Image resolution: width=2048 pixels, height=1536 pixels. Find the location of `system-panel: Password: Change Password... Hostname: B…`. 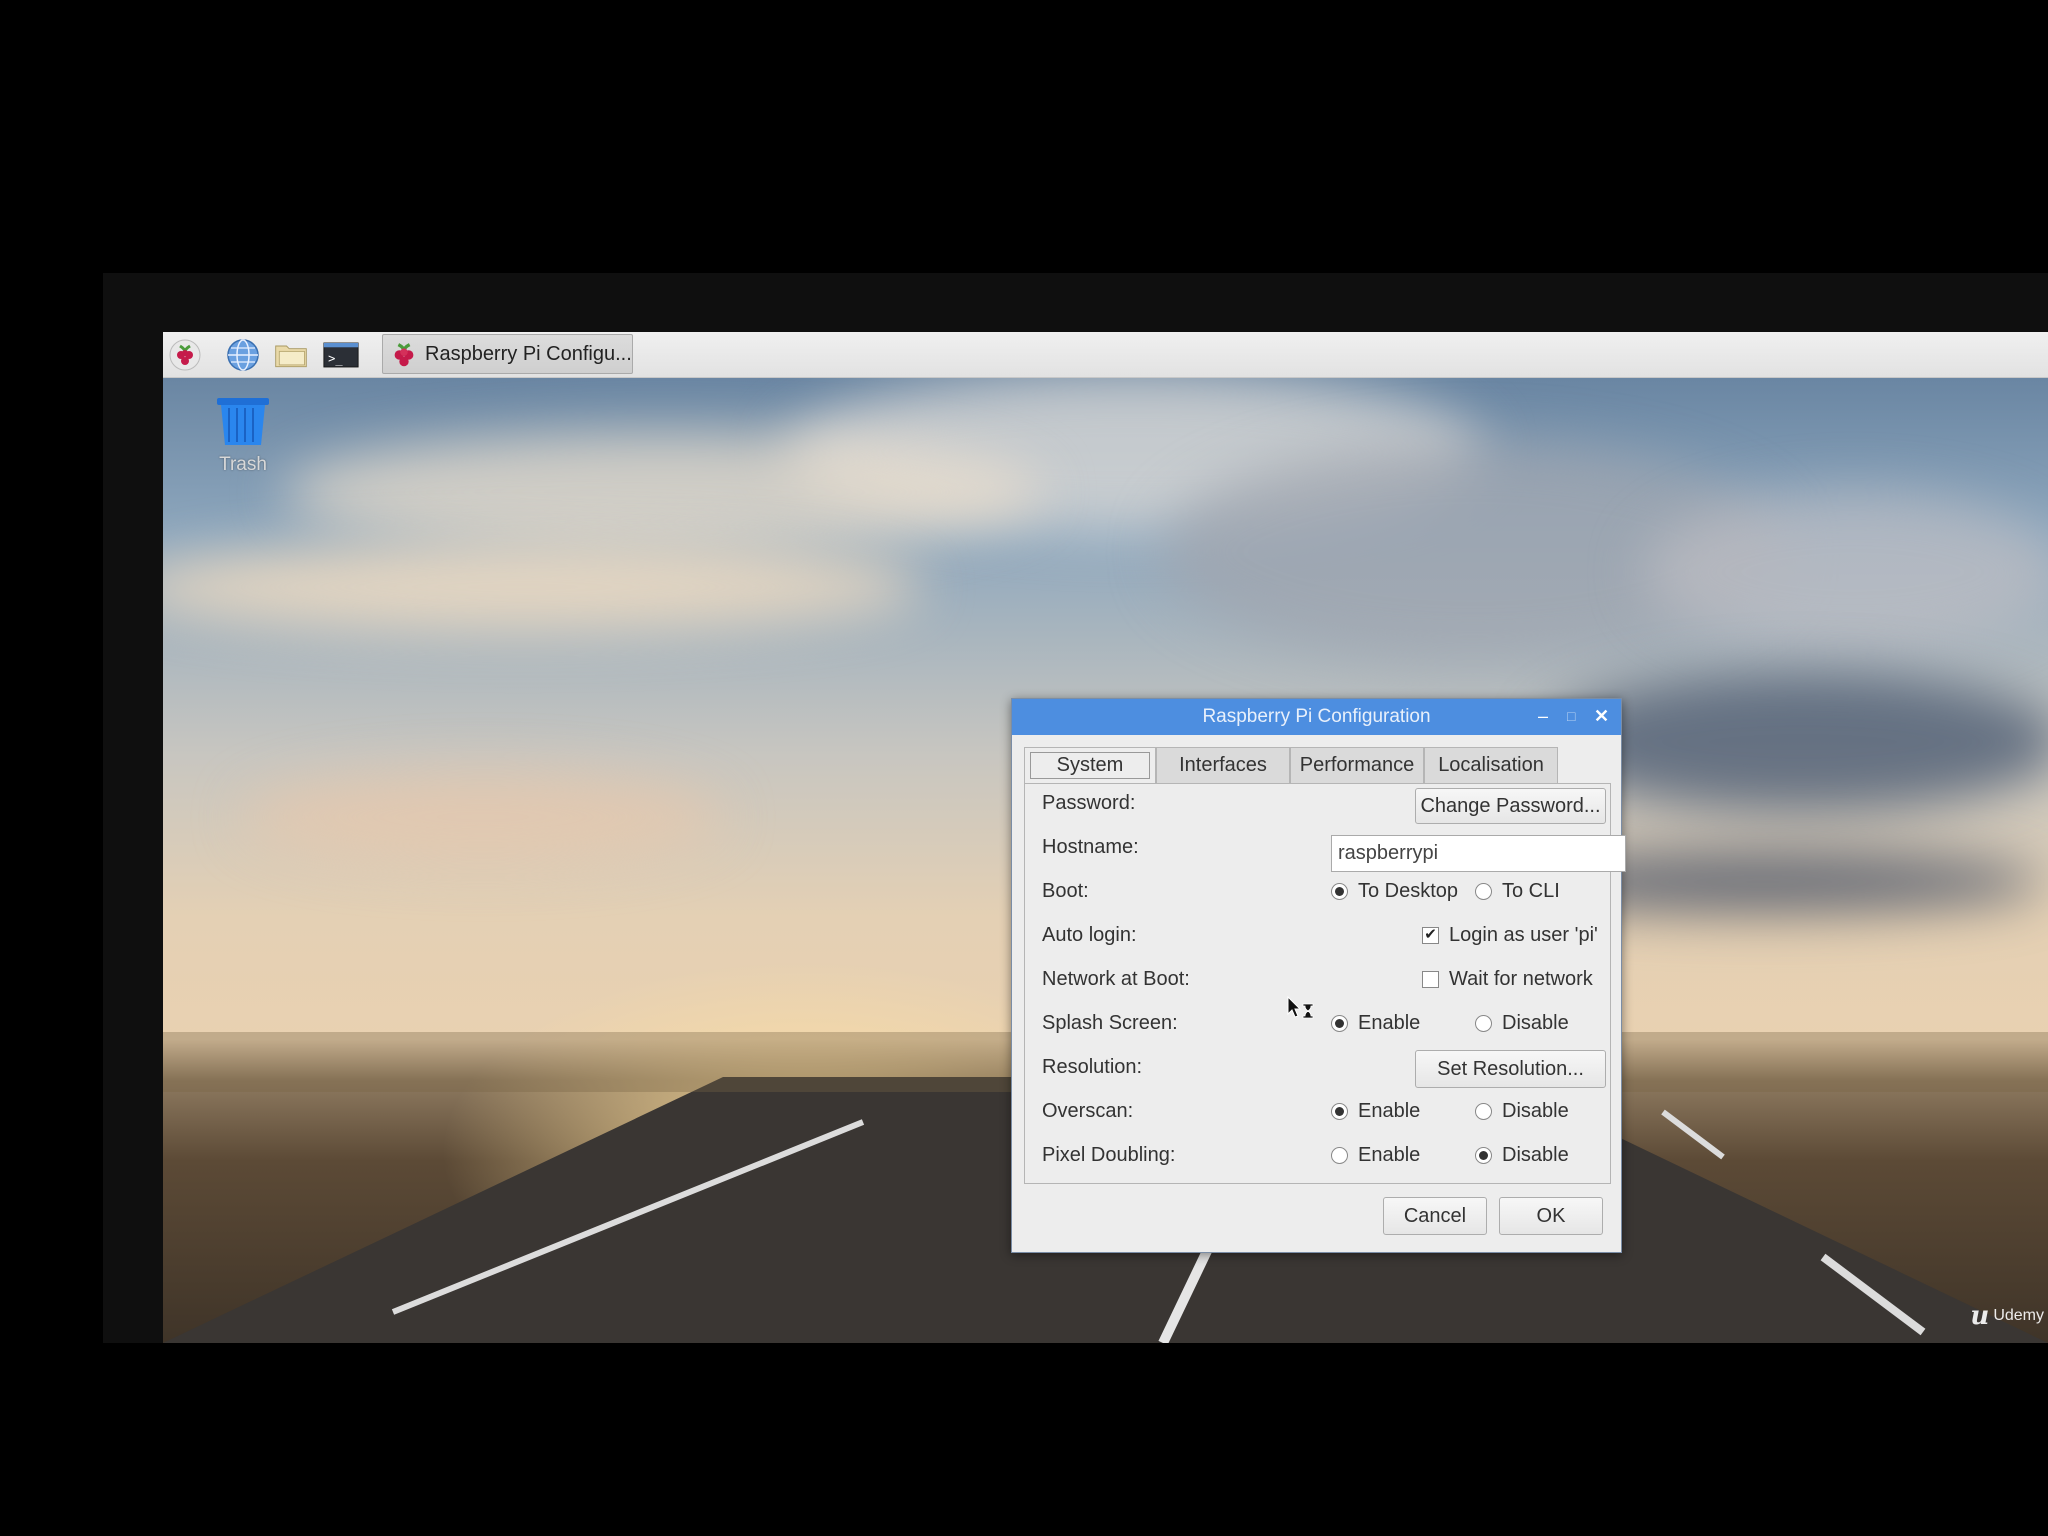

system-panel: Password: Change Password... Hostname: B… is located at coordinates (1325, 983).